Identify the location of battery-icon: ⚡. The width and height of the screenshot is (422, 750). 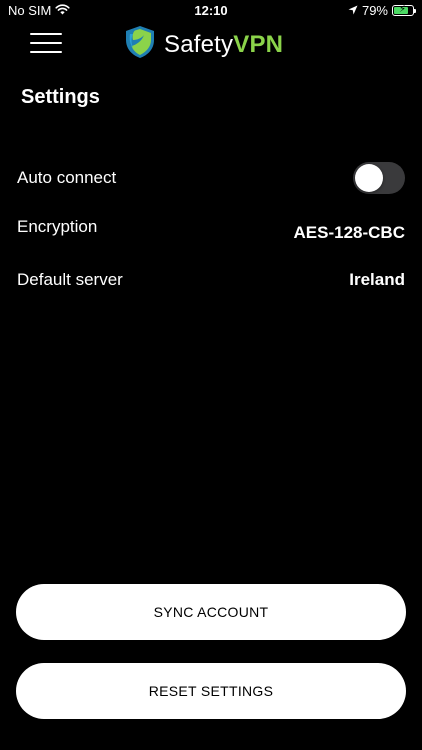
(404, 10).